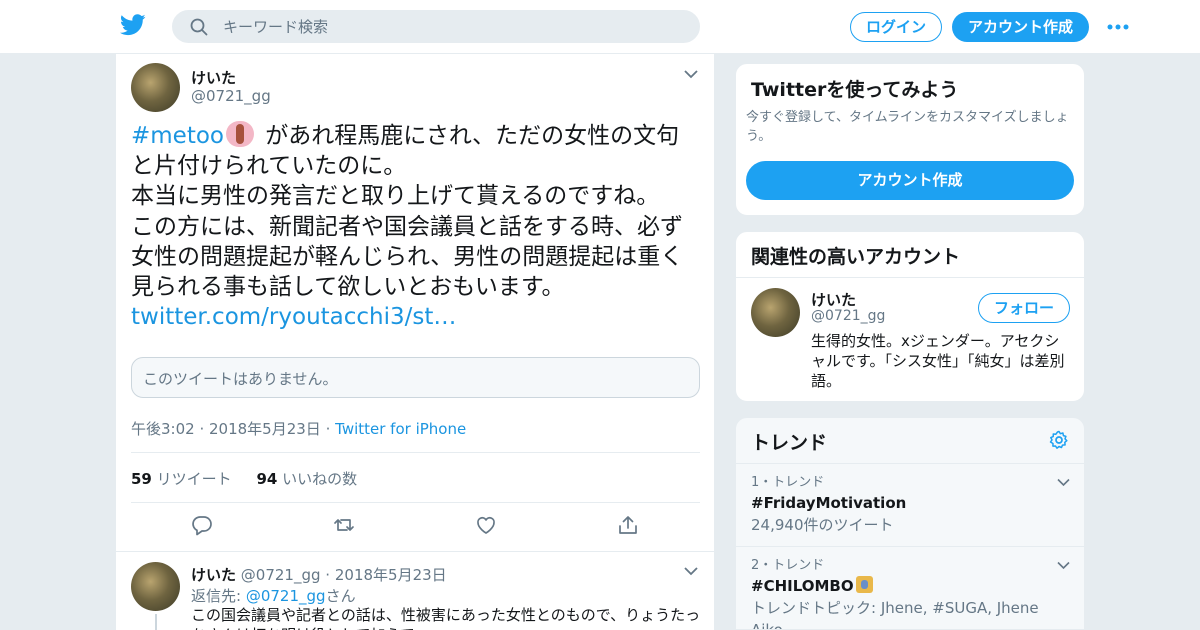 This screenshot has height=630, width=1200. Describe the element at coordinates (231, 96) in the screenshot. I see `author-handle: @0721_gg` at that location.